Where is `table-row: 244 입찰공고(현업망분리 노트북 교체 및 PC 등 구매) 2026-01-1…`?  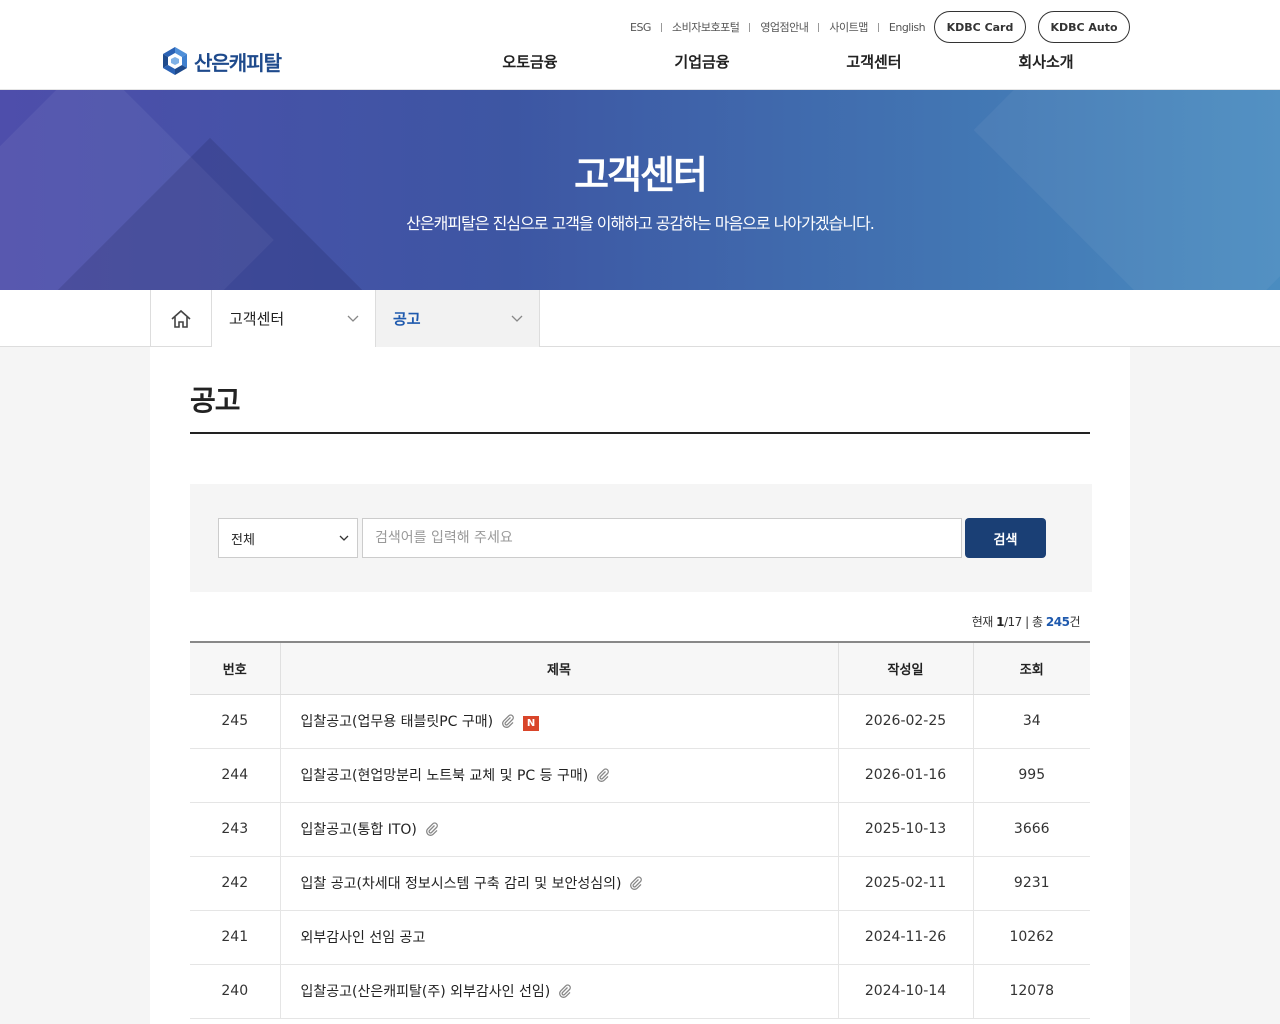
table-row: 244 입찰공고(현업망분리 노트북 교체 및 PC 등 구매) 2026-01-1… is located at coordinates (640, 775).